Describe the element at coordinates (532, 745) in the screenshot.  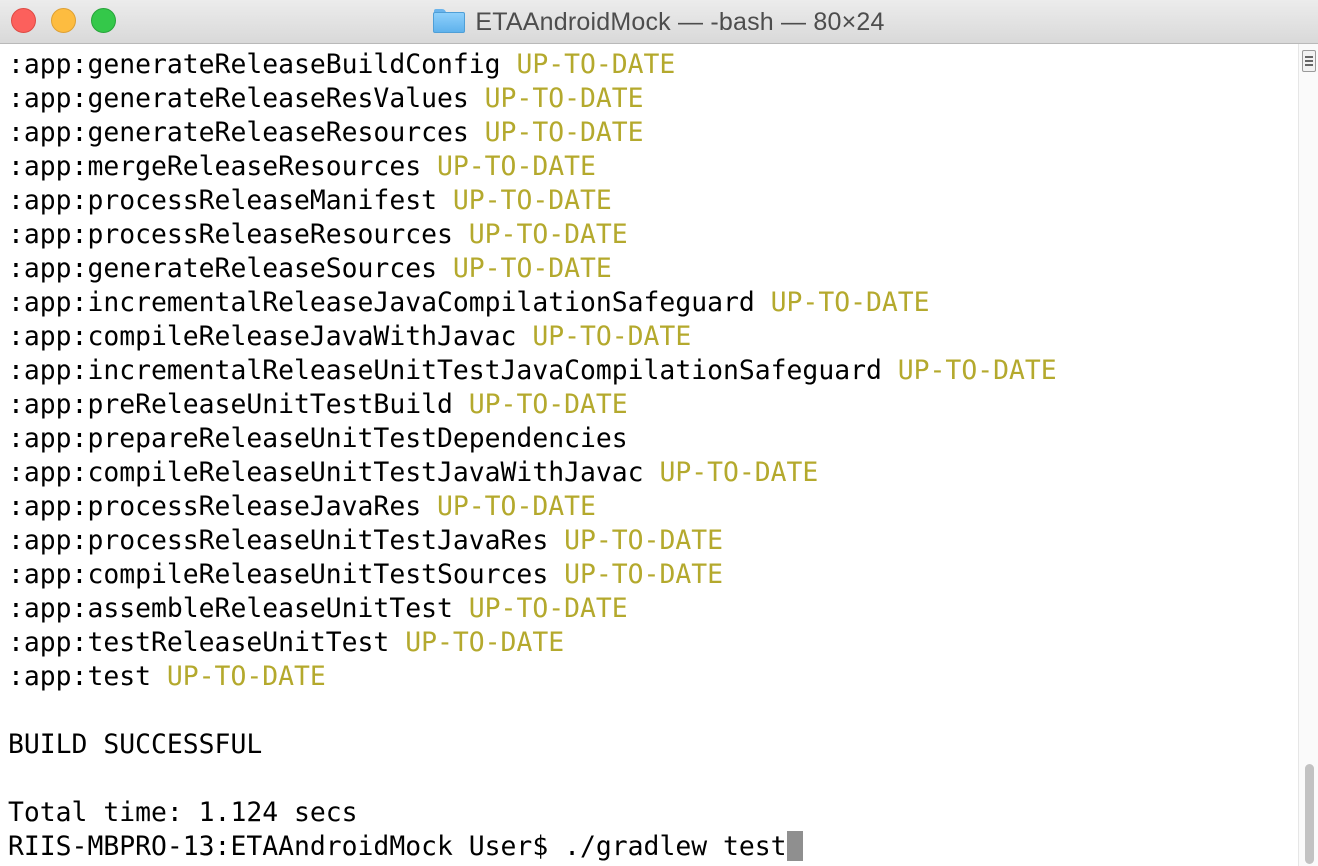
I see `terminal-line: BUILD SUCCESSFUL` at that location.